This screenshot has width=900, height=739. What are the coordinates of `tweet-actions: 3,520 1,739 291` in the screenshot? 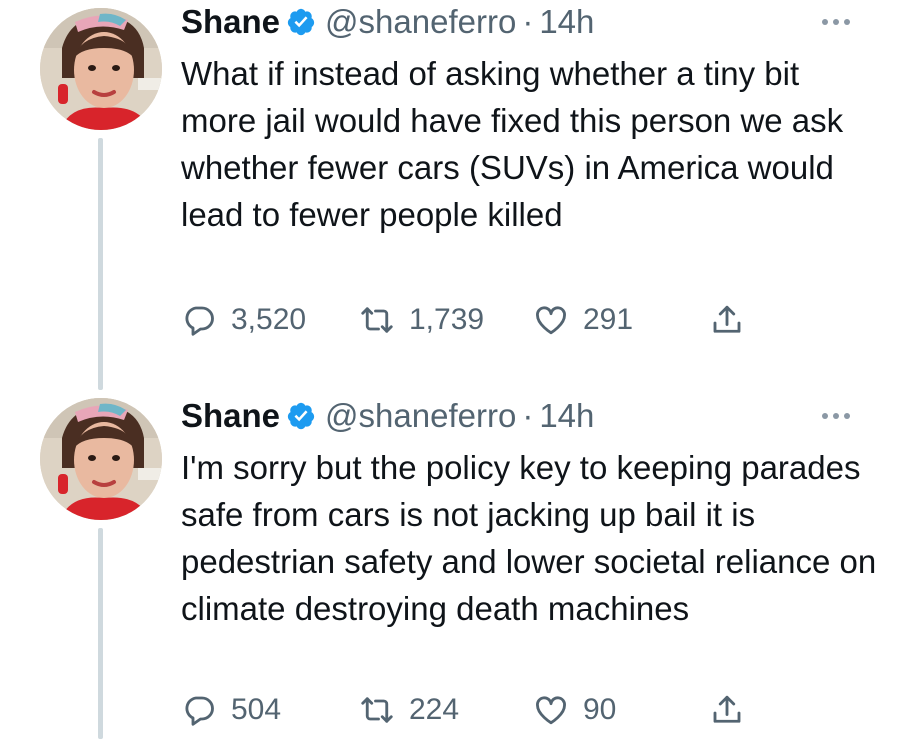 It's located at (463, 320).